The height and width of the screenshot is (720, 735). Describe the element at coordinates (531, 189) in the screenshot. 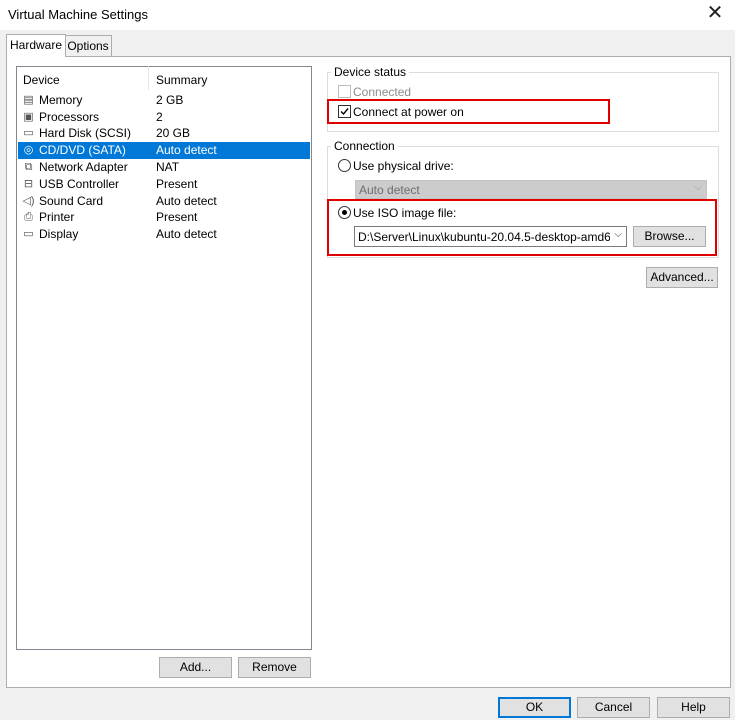

I see `physical-drive-select: Auto detect ⌵` at that location.